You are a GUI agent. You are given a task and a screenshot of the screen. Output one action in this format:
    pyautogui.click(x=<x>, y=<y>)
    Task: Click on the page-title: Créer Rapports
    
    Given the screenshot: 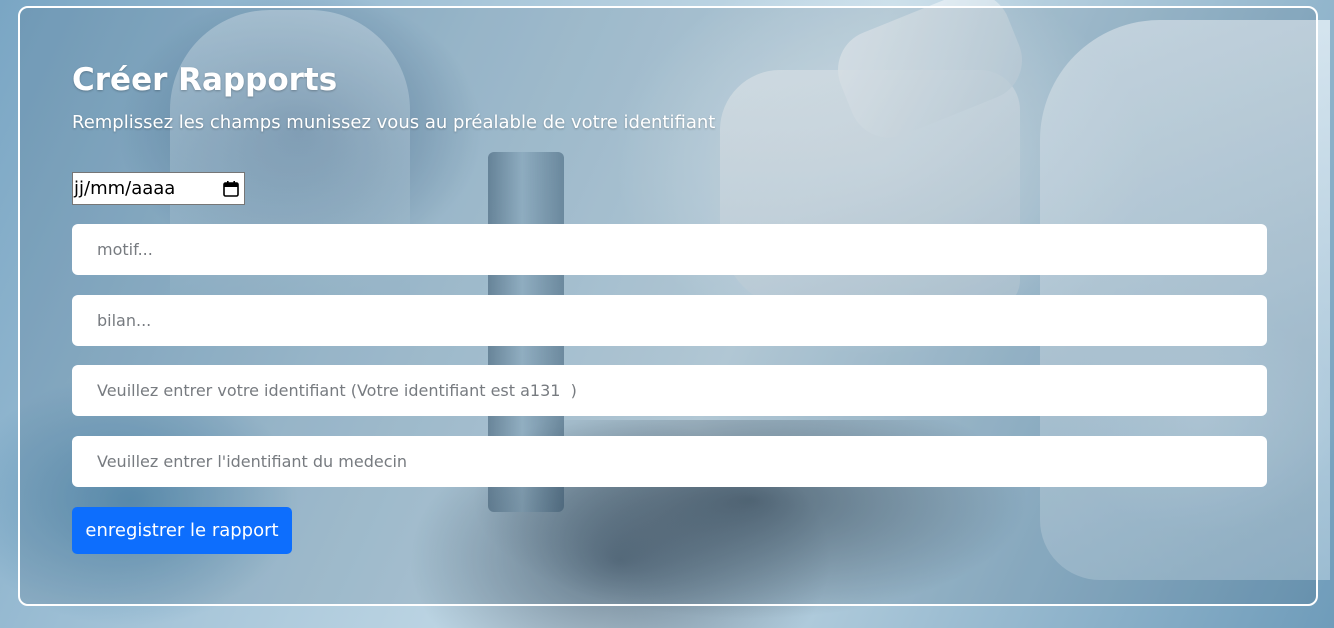 What is the action you would take?
    pyautogui.click(x=205, y=80)
    